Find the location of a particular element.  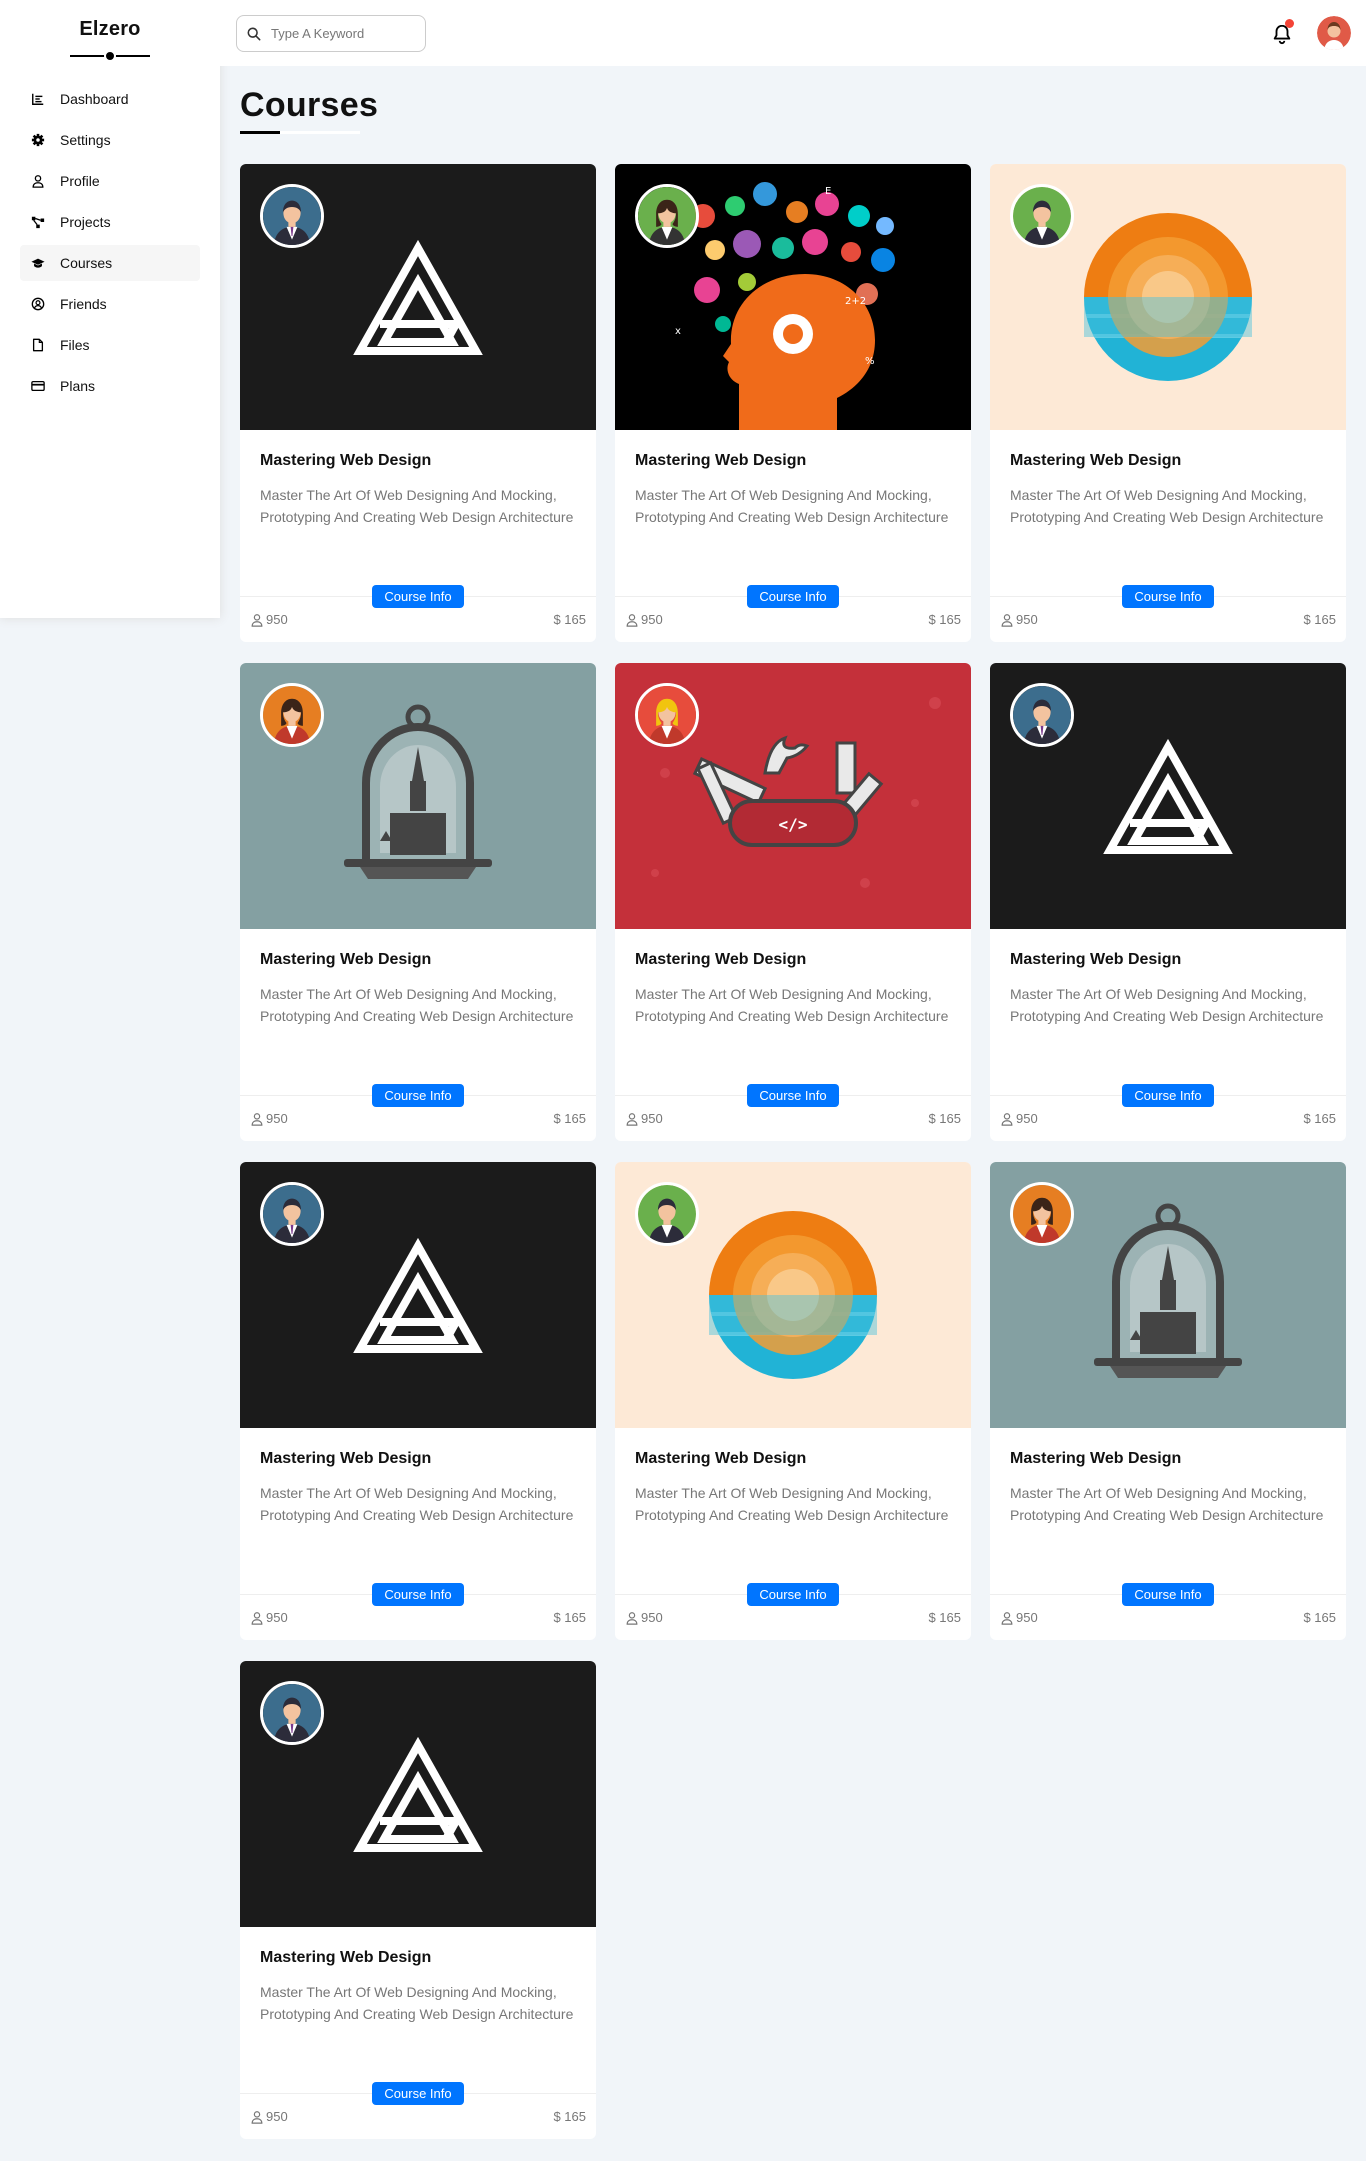

sidebar-item-label: Projects is located at coordinates (85, 222).